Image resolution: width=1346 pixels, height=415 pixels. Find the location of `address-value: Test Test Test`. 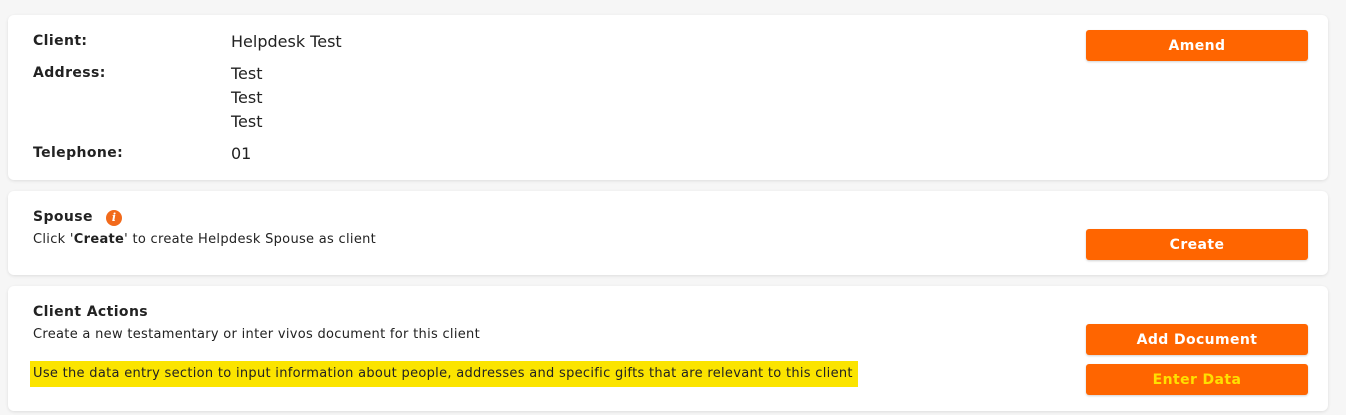

address-value: Test Test Test is located at coordinates (247, 98).